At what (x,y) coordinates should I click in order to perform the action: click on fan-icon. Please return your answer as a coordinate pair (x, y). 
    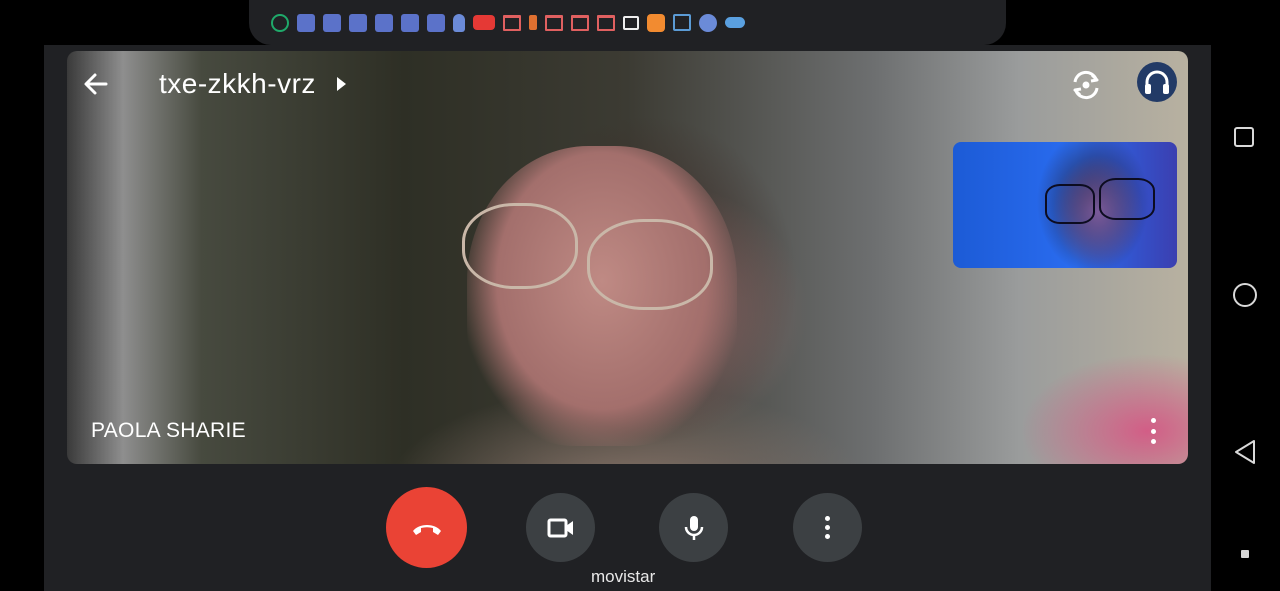
    Looking at the image, I should click on (708, 22).